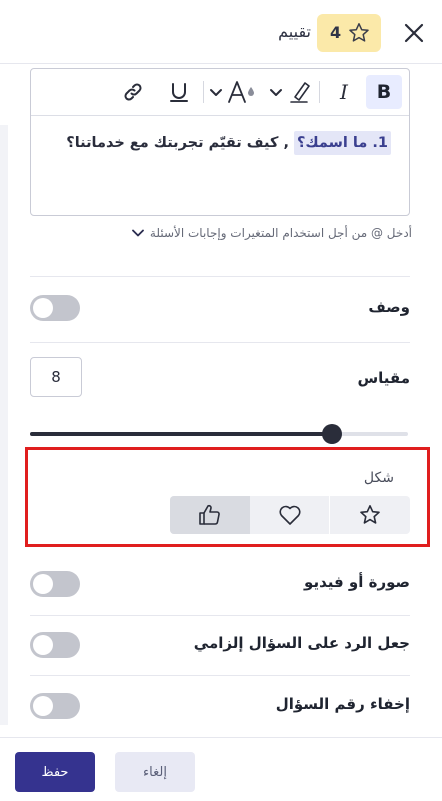 The image size is (442, 801). What do you see at coordinates (155, 772) in the screenshot?
I see `cancel-button: إلغاء` at bounding box center [155, 772].